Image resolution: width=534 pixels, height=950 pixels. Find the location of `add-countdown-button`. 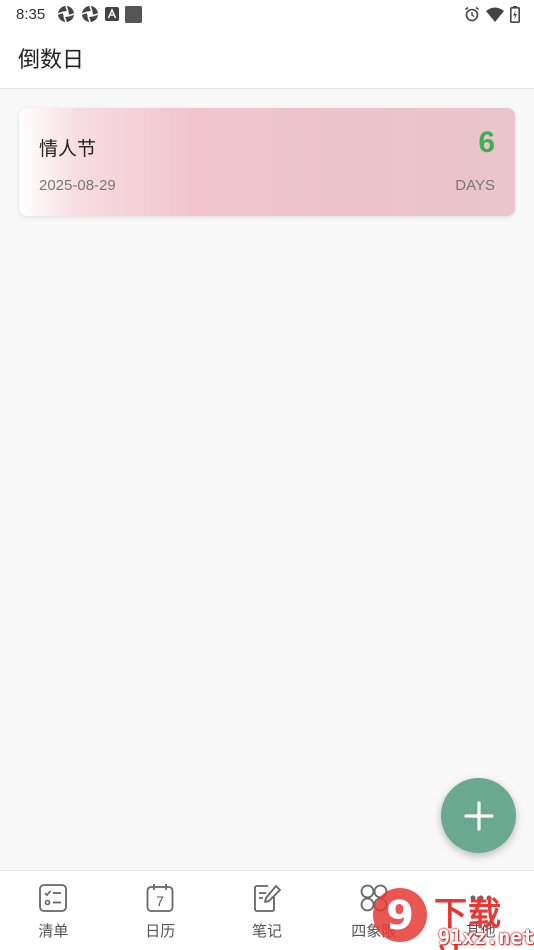

add-countdown-button is located at coordinates (478, 815).